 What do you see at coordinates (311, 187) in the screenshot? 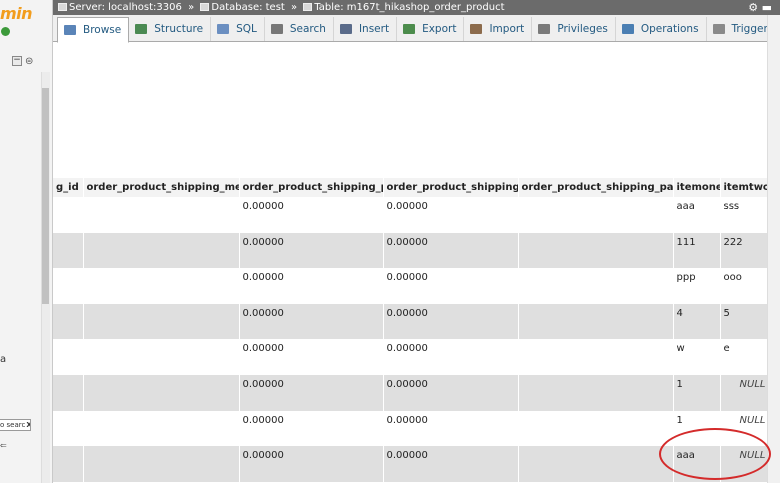
I see `column-header-order-product-shipping-price: order_product_shipping_price` at bounding box center [311, 187].